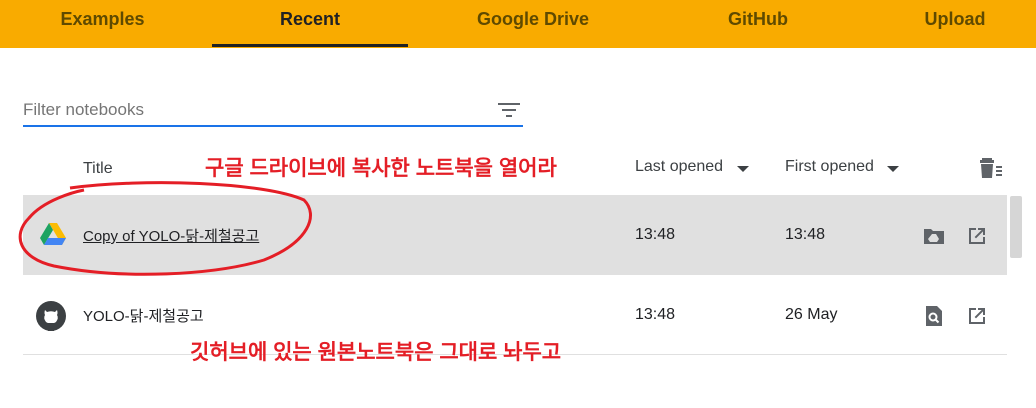 Image resolution: width=1036 pixels, height=408 pixels. What do you see at coordinates (805, 234) in the screenshot?
I see `first-opened-value: 13:48` at bounding box center [805, 234].